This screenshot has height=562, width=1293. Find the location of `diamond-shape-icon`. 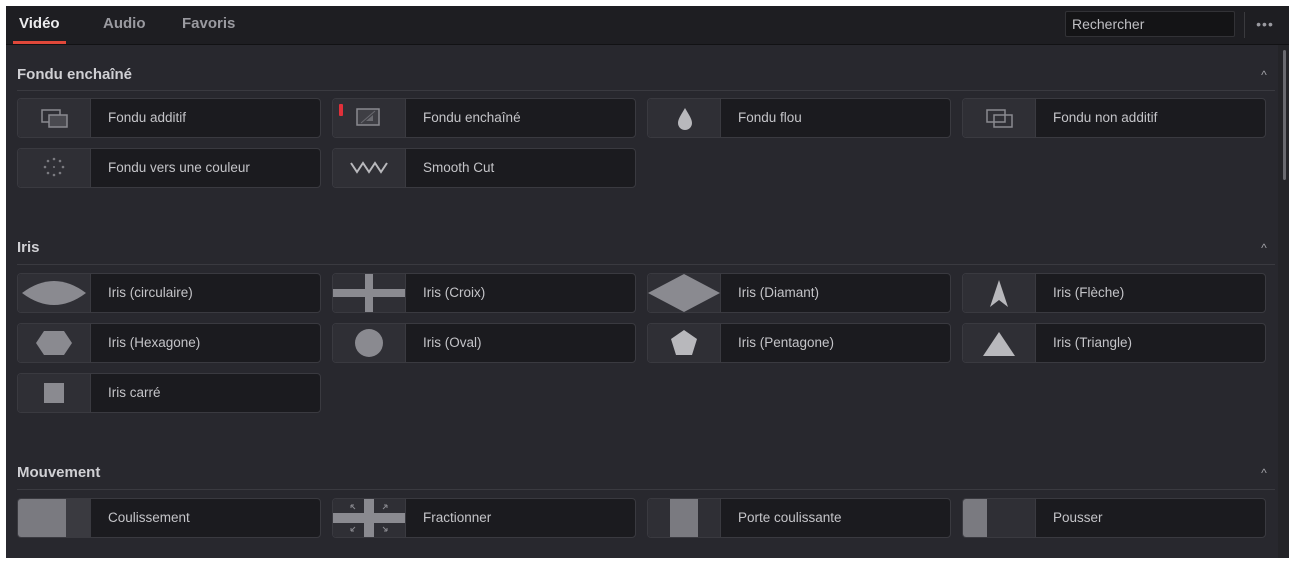

diamond-shape-icon is located at coordinates (684, 293).